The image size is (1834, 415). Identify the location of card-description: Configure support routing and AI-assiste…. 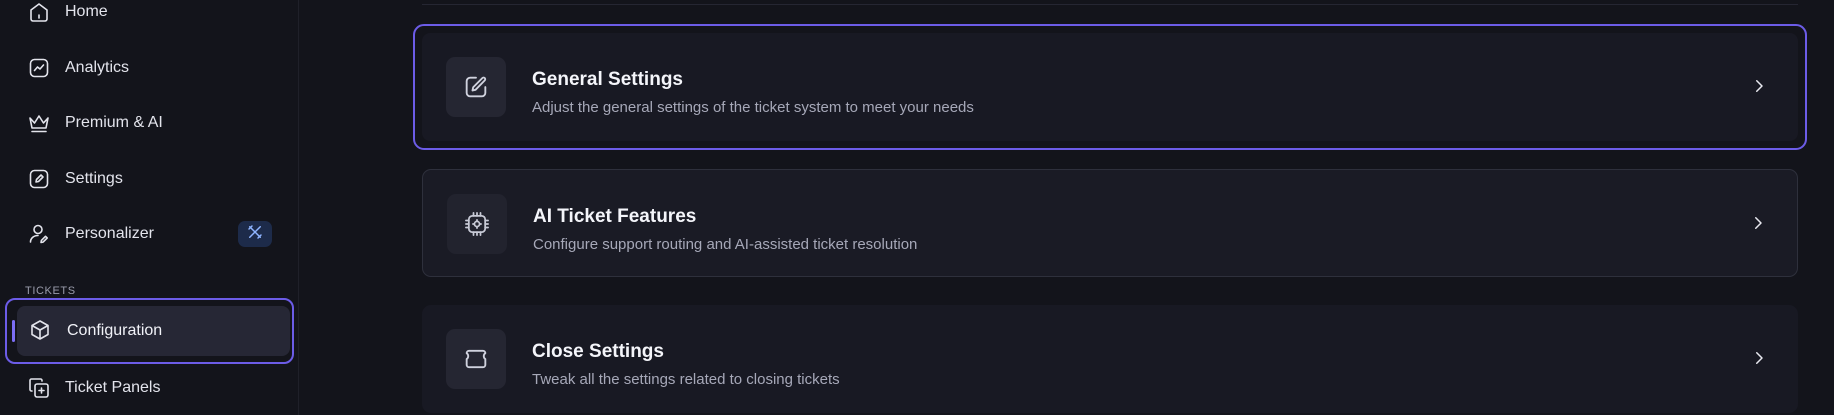
(725, 244).